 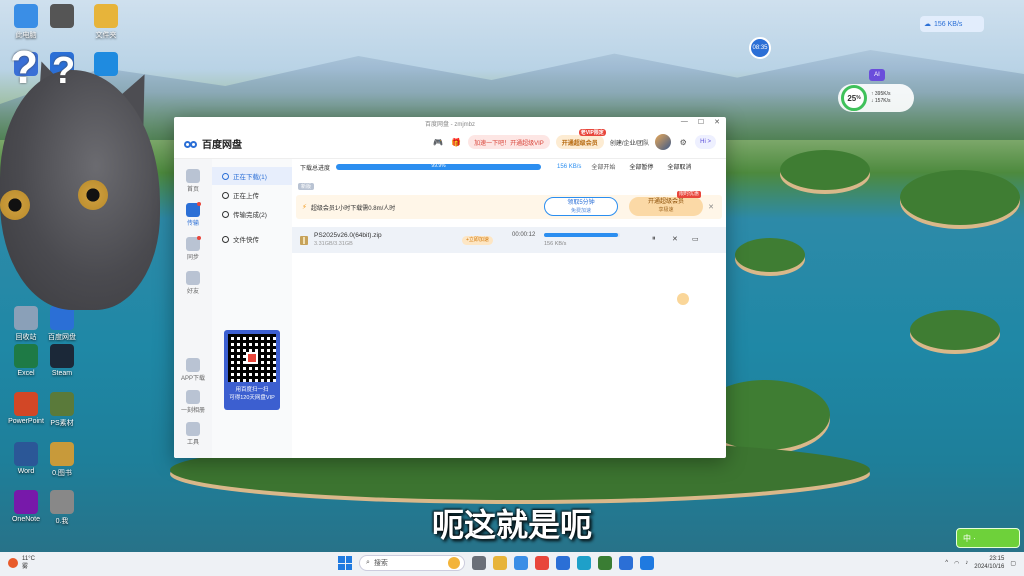 I want to click on desktop-icon: 0.图书, so click(x=62, y=460).